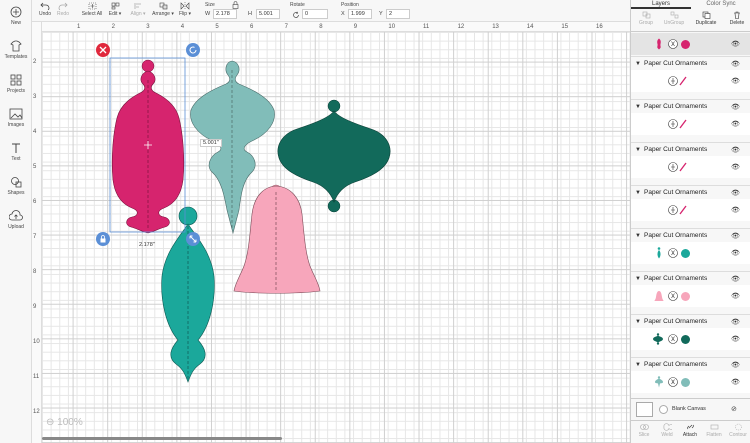 The image size is (750, 443). I want to click on blank-canvas-row: Blank Canvas ⊘, so click(690, 409).